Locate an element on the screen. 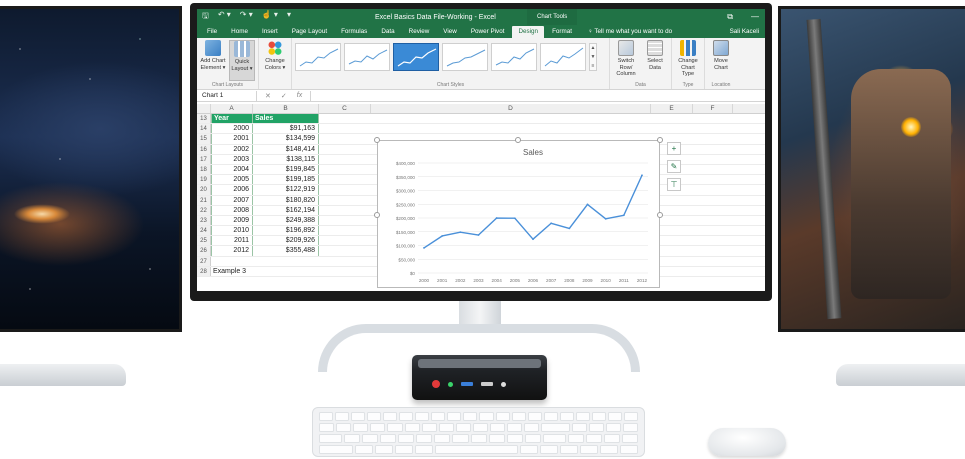 The width and height of the screenshot is (965, 459). cell-a: Example 3 is located at coordinates (232, 271).